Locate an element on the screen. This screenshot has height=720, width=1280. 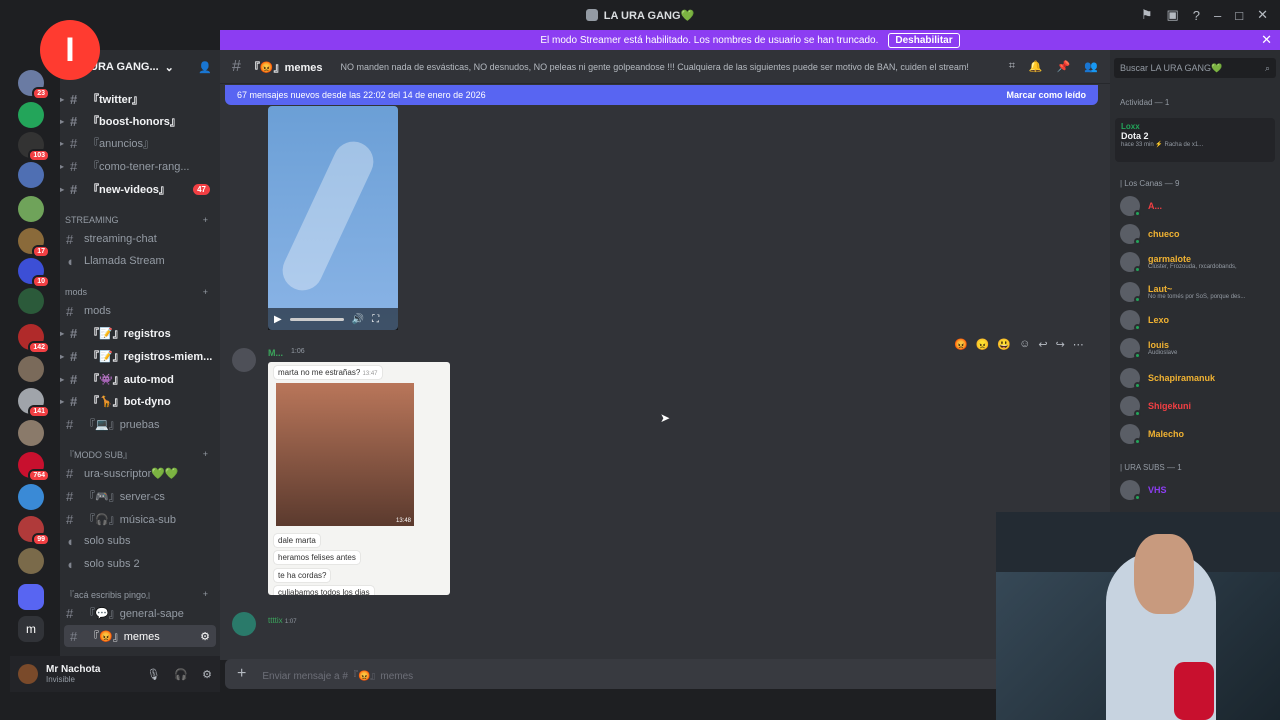
close-banner-icon: ✕ is located at coordinates (1266, 40).